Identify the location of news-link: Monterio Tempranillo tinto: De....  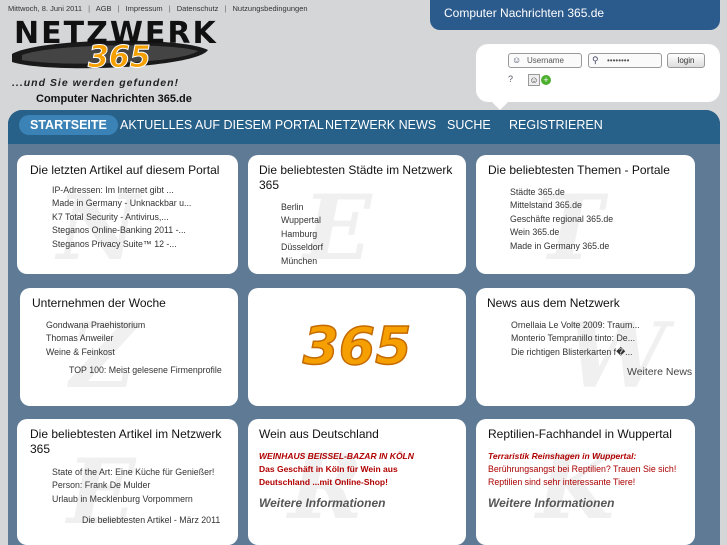
(591, 338).